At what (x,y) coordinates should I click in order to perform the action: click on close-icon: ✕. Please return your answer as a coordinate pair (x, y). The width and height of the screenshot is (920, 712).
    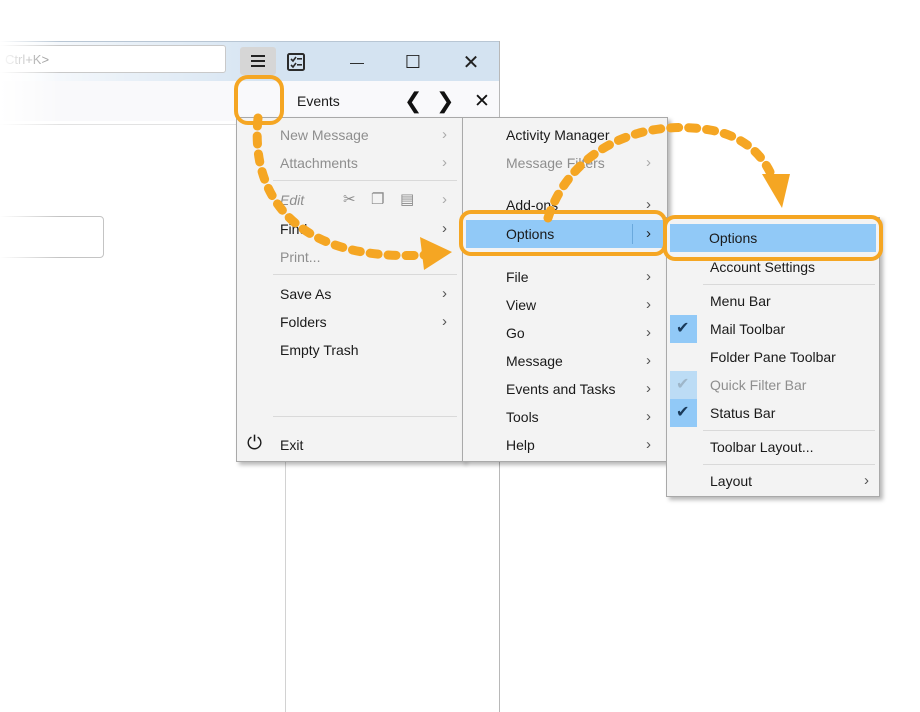
    Looking at the image, I should click on (471, 62).